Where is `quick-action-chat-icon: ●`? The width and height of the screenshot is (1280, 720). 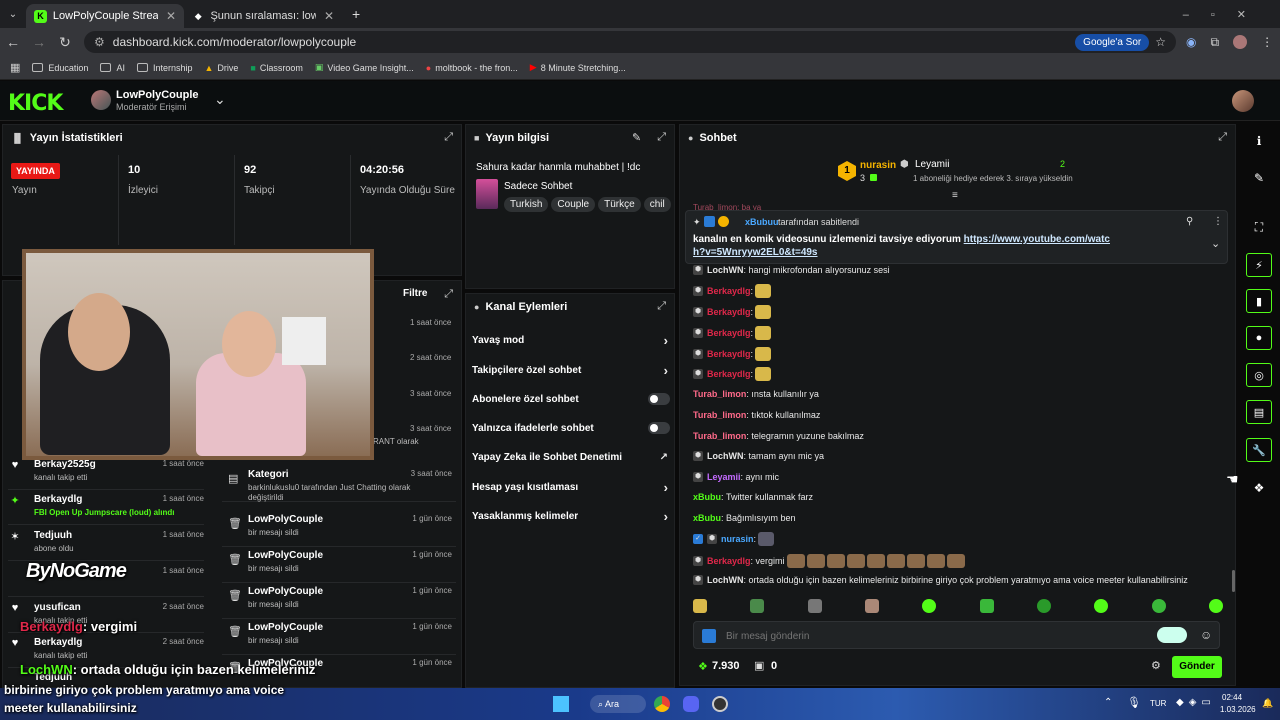 quick-action-chat-icon: ● is located at coordinates (1259, 338).